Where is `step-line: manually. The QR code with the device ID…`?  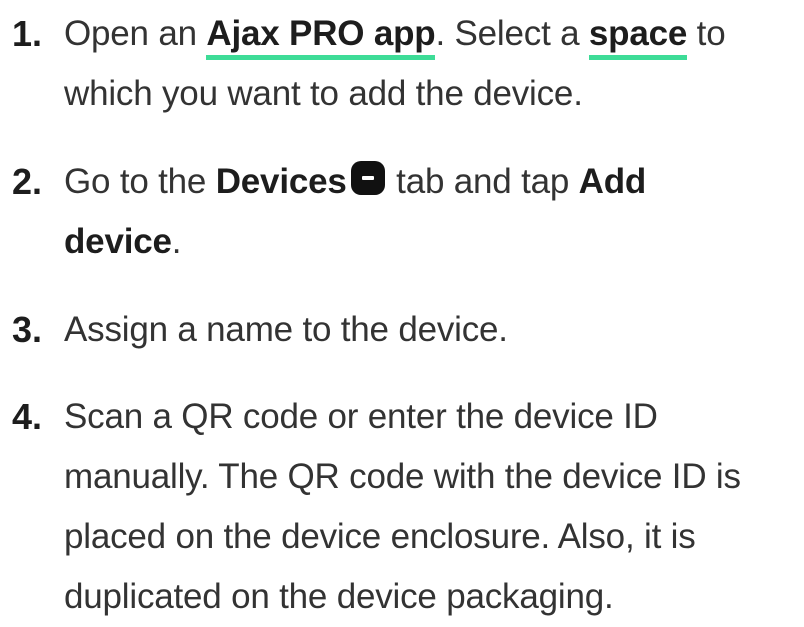 step-line: manually. The QR code with the device ID… is located at coordinates (402, 476).